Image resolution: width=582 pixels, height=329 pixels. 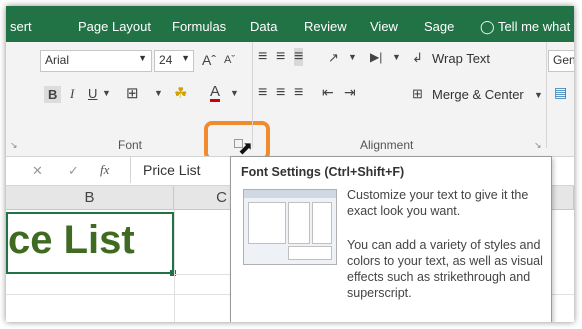 What do you see at coordinates (298, 93) in the screenshot?
I see `align-right-icon: ≡` at bounding box center [298, 93].